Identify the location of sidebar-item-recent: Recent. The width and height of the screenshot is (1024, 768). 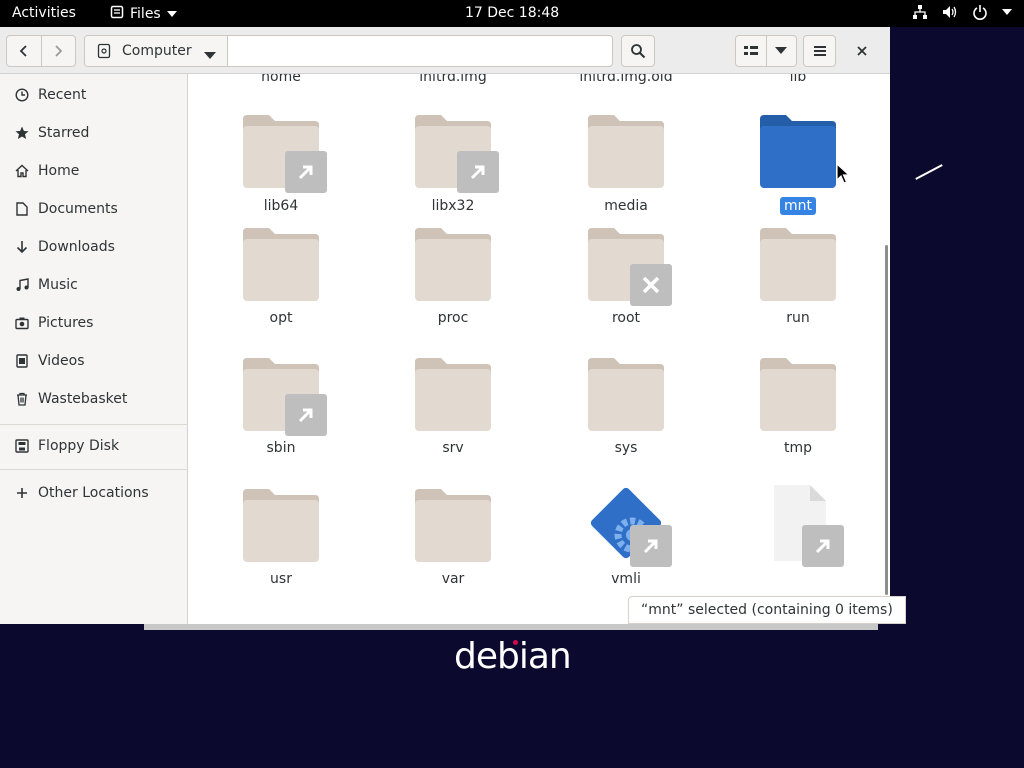
(94, 95).